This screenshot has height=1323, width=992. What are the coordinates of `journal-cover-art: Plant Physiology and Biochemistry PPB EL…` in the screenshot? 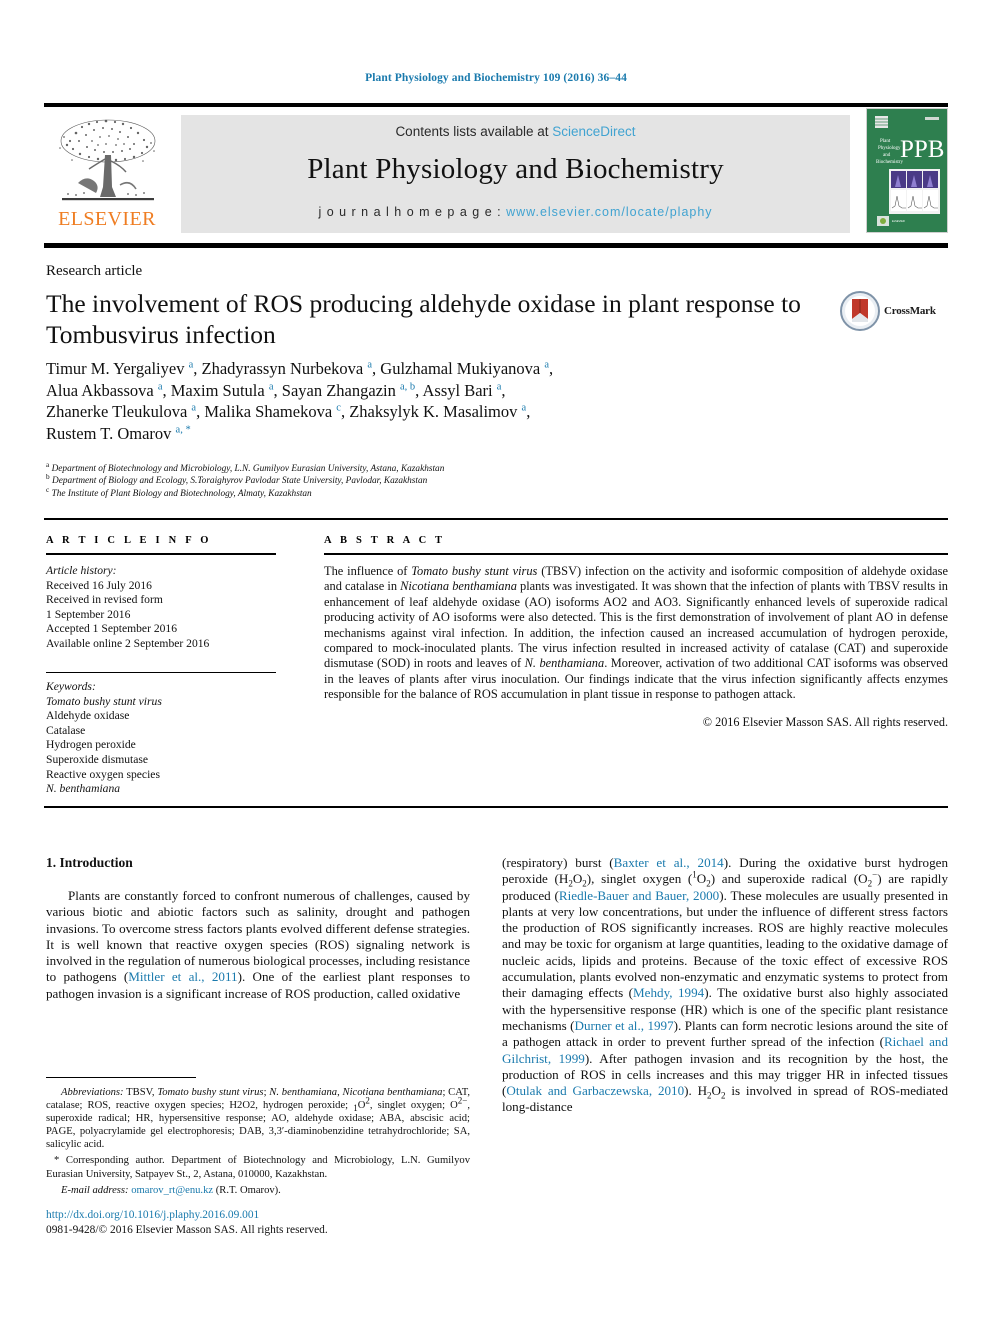 It's located at (907, 170).